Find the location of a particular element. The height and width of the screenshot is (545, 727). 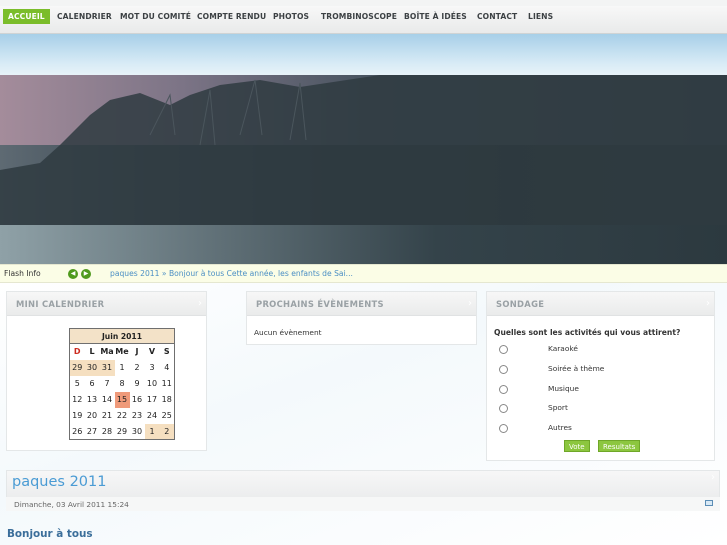

calendar-day: 28 is located at coordinates (107, 431).